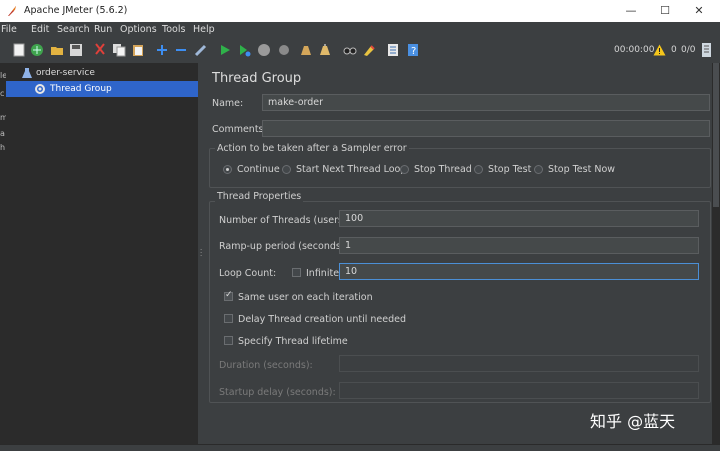 This screenshot has height=451, width=720. What do you see at coordinates (73, 29) in the screenshot?
I see `menu-search: Search` at bounding box center [73, 29].